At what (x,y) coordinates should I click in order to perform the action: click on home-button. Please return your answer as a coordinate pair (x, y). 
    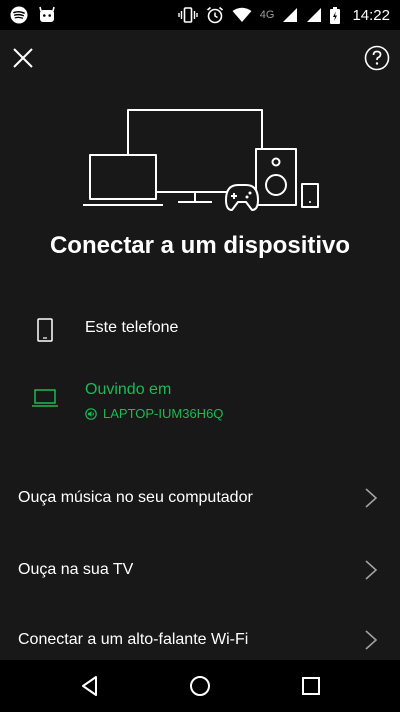
    Looking at the image, I should click on (200, 686).